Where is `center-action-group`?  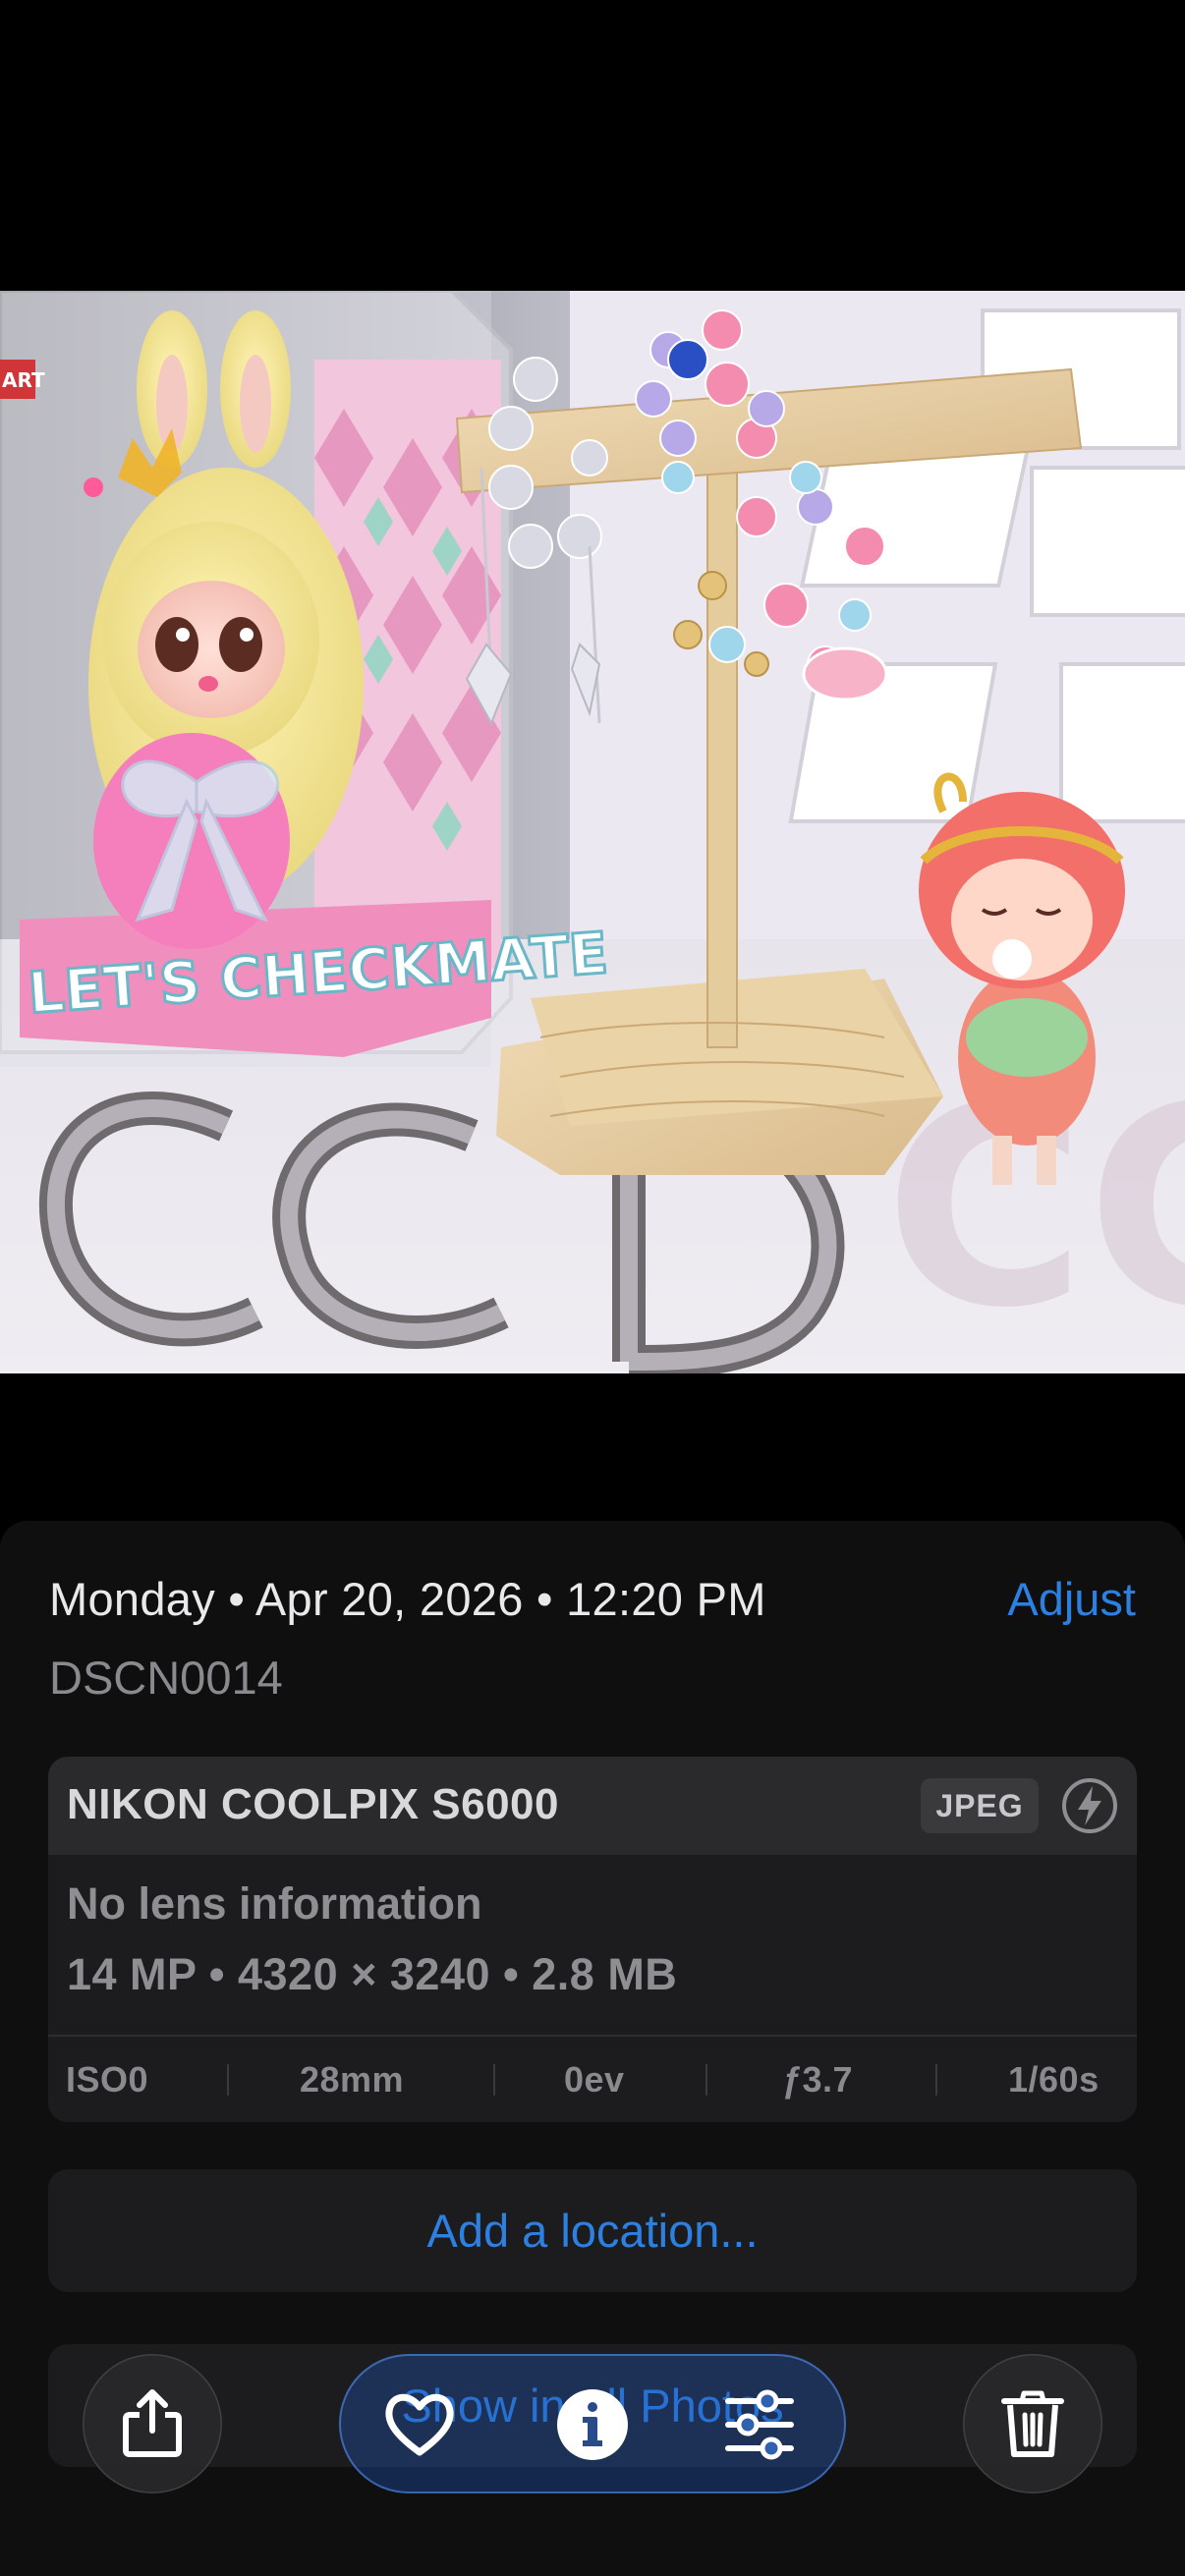
center-action-group is located at coordinates (592, 2423).